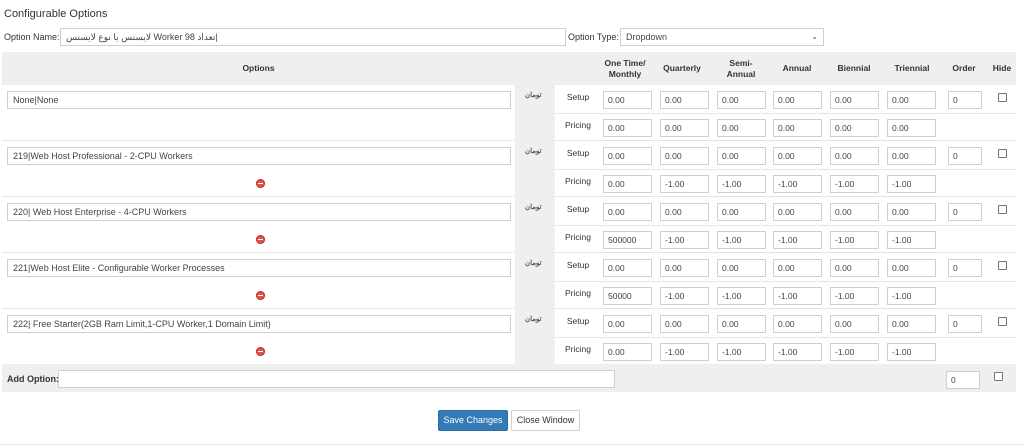 The image size is (1024, 446). I want to click on pricing-biennial-input: 0.00, so click(854, 128).